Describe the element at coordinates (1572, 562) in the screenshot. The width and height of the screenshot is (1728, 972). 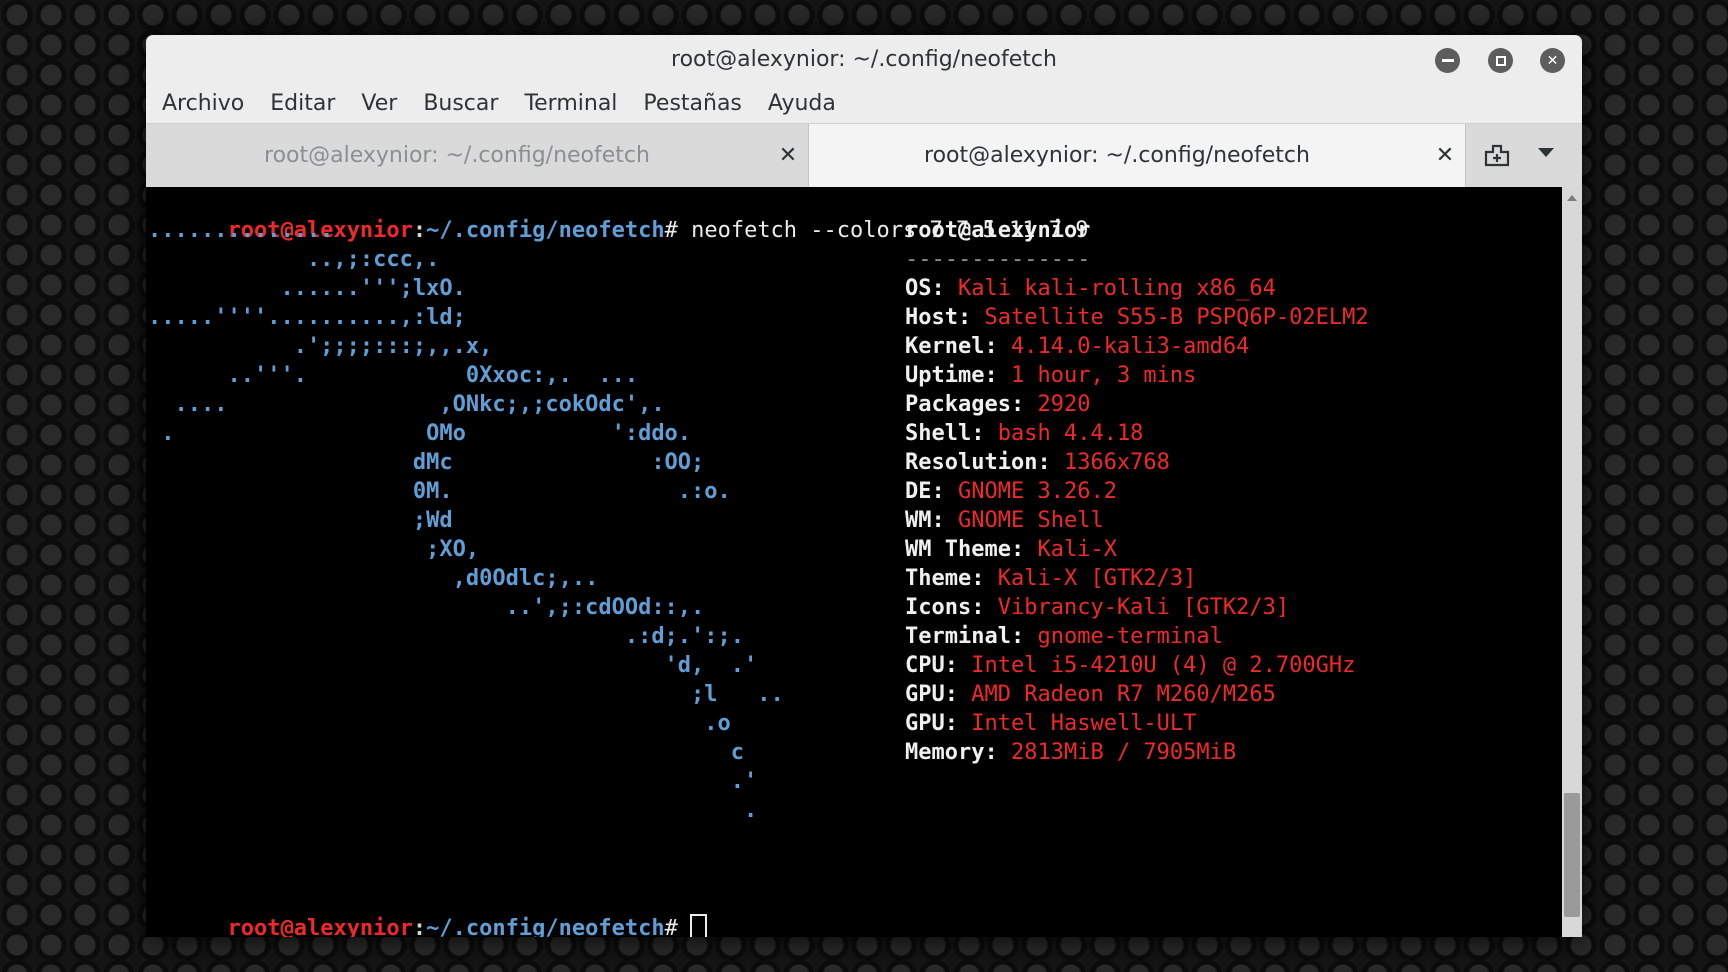
I see `scrollbar` at that location.